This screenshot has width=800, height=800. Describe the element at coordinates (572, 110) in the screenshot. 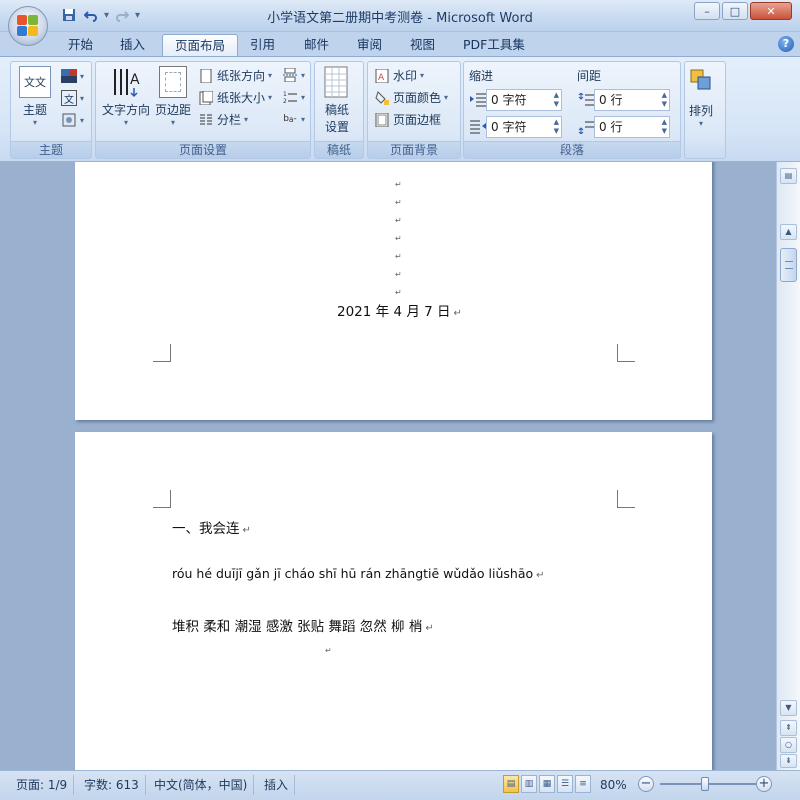

I see `paragraph-group: 缩进 间距 0 字符▲▼ 0 字符▲▼ 0 行▲▼ 0 行▲▼ ↘ 段落` at that location.